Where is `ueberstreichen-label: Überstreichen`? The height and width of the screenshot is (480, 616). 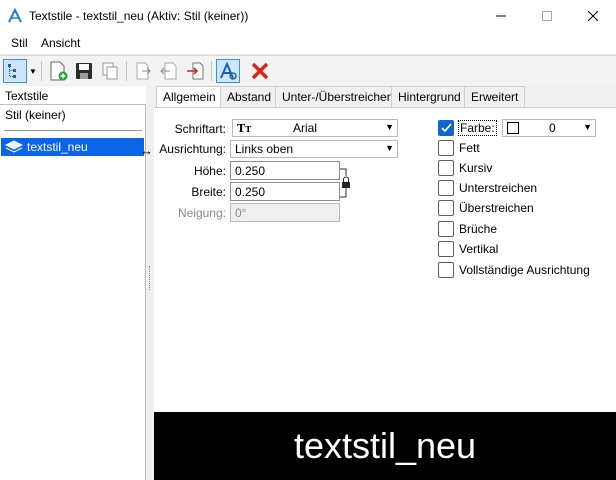 ueberstreichen-label: Überstreichen is located at coordinates (496, 208).